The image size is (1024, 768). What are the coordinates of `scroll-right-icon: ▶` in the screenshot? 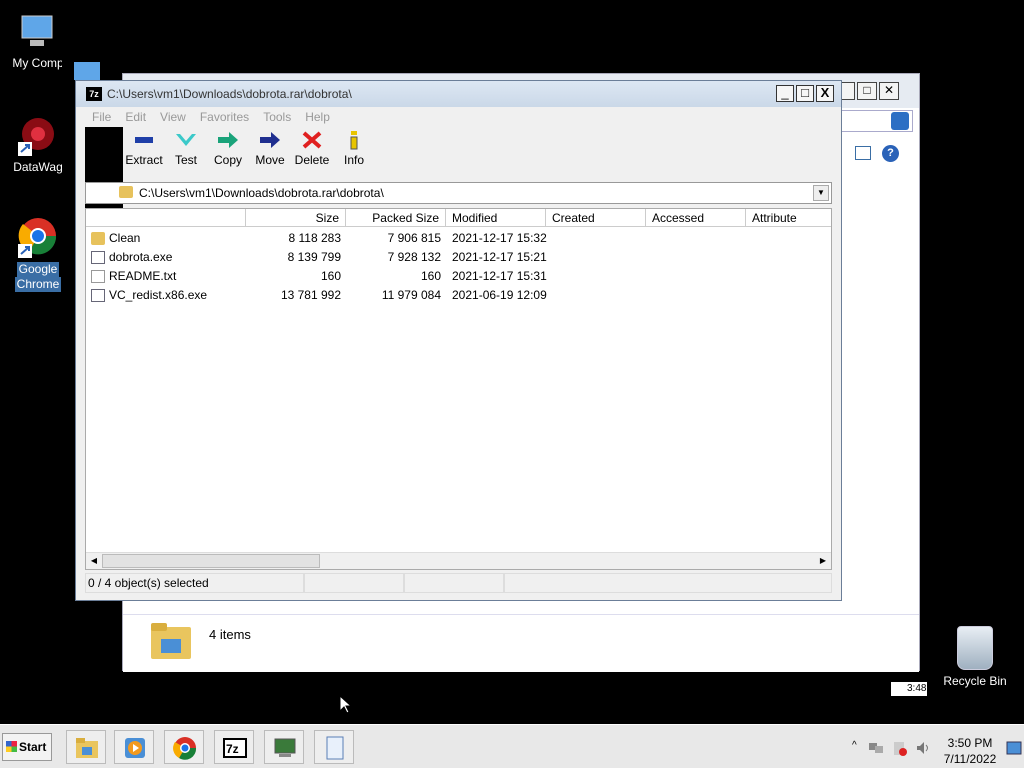 It's located at (823, 561).